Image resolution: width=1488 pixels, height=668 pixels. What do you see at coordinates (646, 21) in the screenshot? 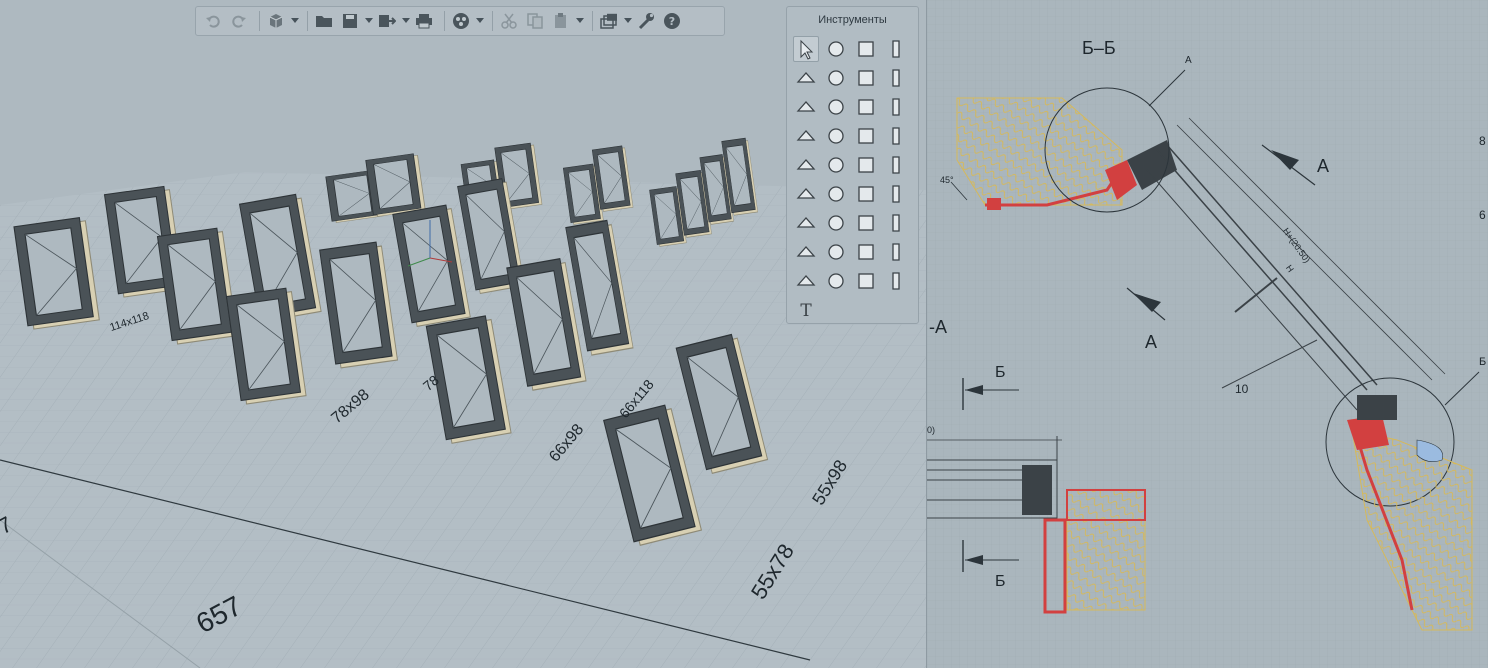
I see `settings-wrench-icon` at bounding box center [646, 21].